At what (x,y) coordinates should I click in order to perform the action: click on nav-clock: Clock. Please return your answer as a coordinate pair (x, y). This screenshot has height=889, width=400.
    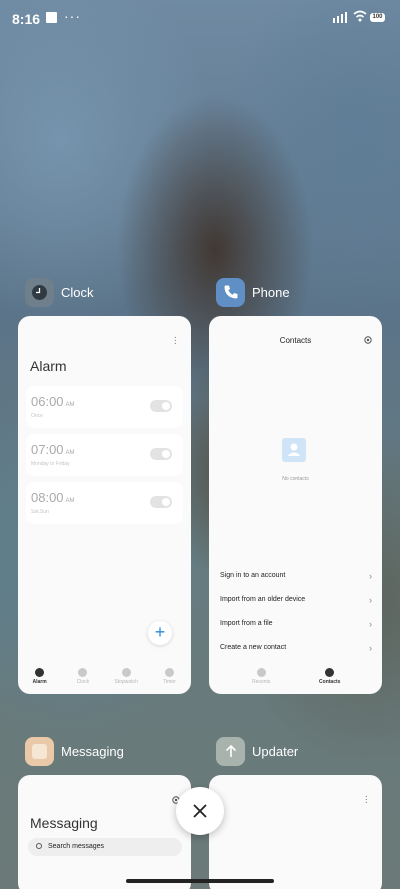
    Looking at the image, I should click on (82, 679).